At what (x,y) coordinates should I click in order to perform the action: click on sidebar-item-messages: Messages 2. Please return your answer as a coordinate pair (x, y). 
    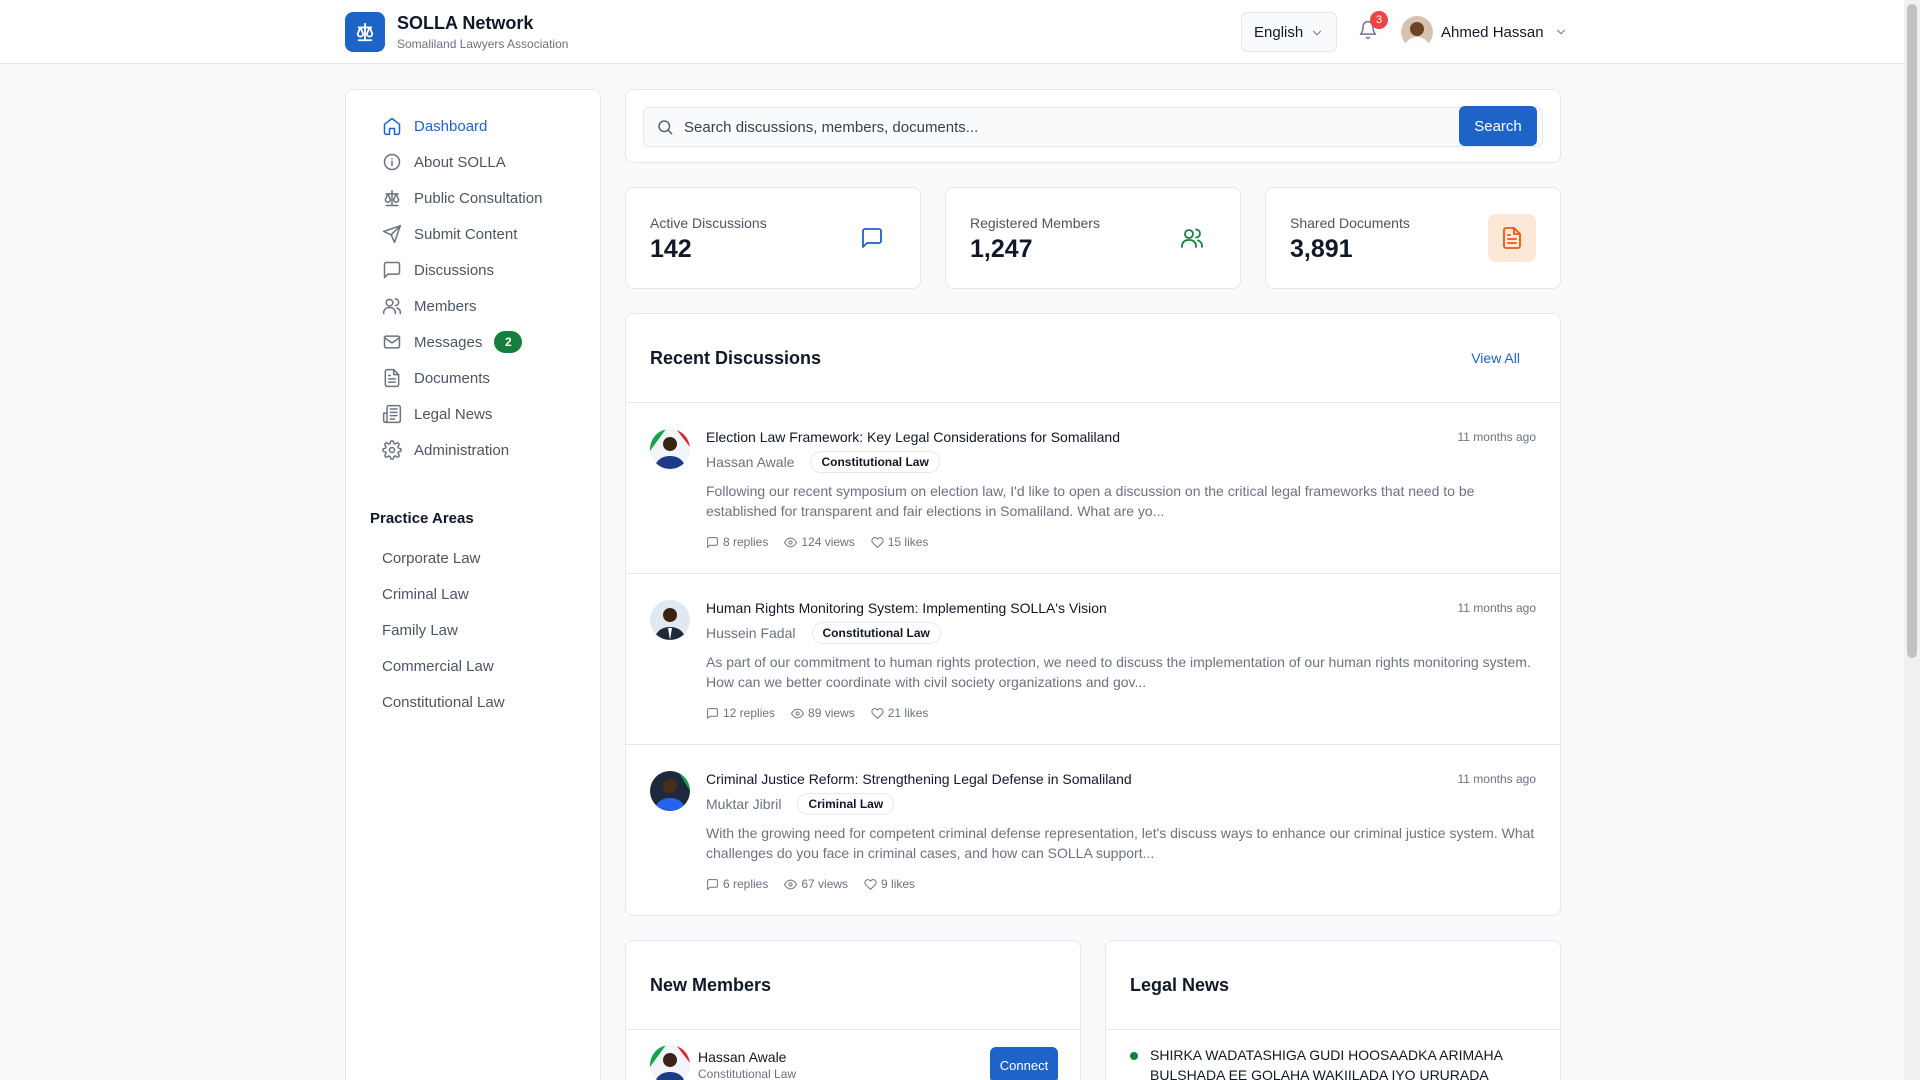
    Looking at the image, I should click on (473, 342).